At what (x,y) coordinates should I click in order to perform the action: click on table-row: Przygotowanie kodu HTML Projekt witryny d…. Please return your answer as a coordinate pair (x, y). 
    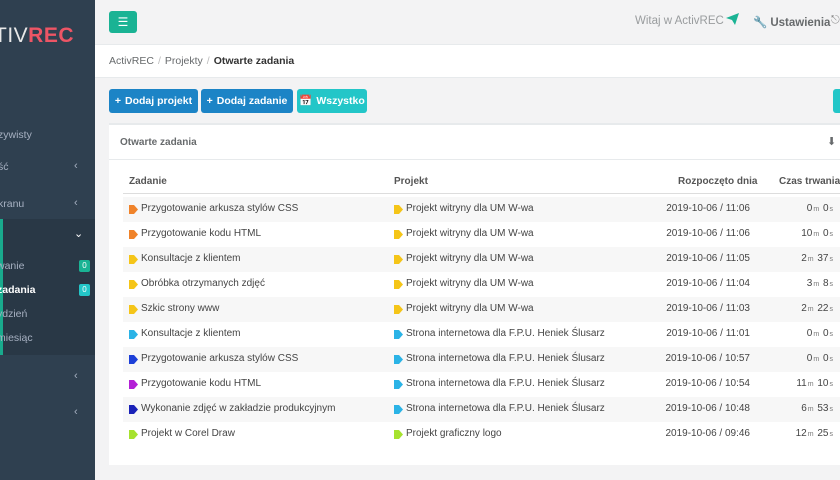
    Looking at the image, I should click on (481, 234).